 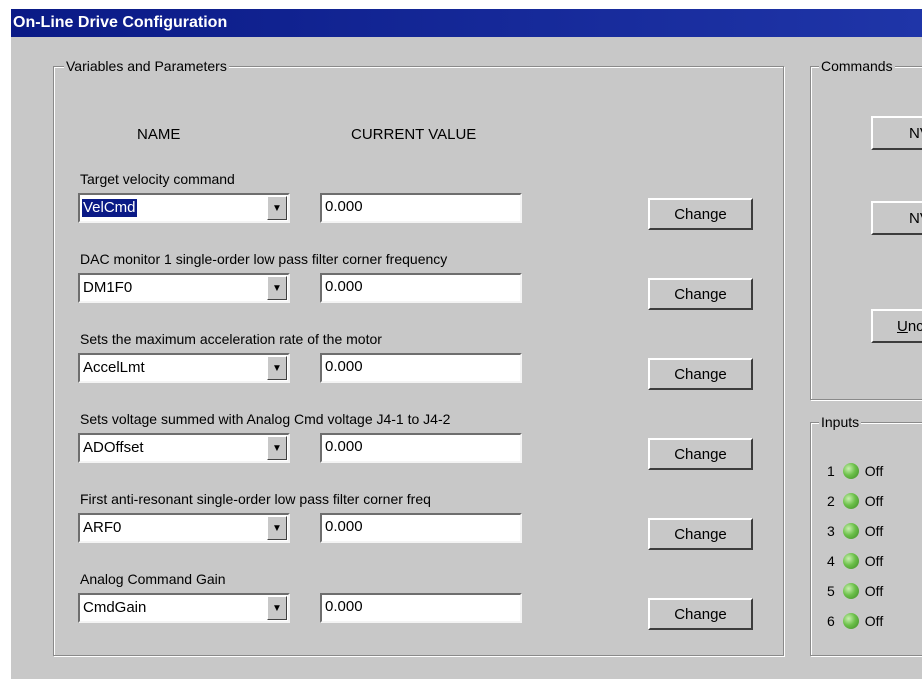 I want to click on input-status-row: 2 Off, so click(x=855, y=501).